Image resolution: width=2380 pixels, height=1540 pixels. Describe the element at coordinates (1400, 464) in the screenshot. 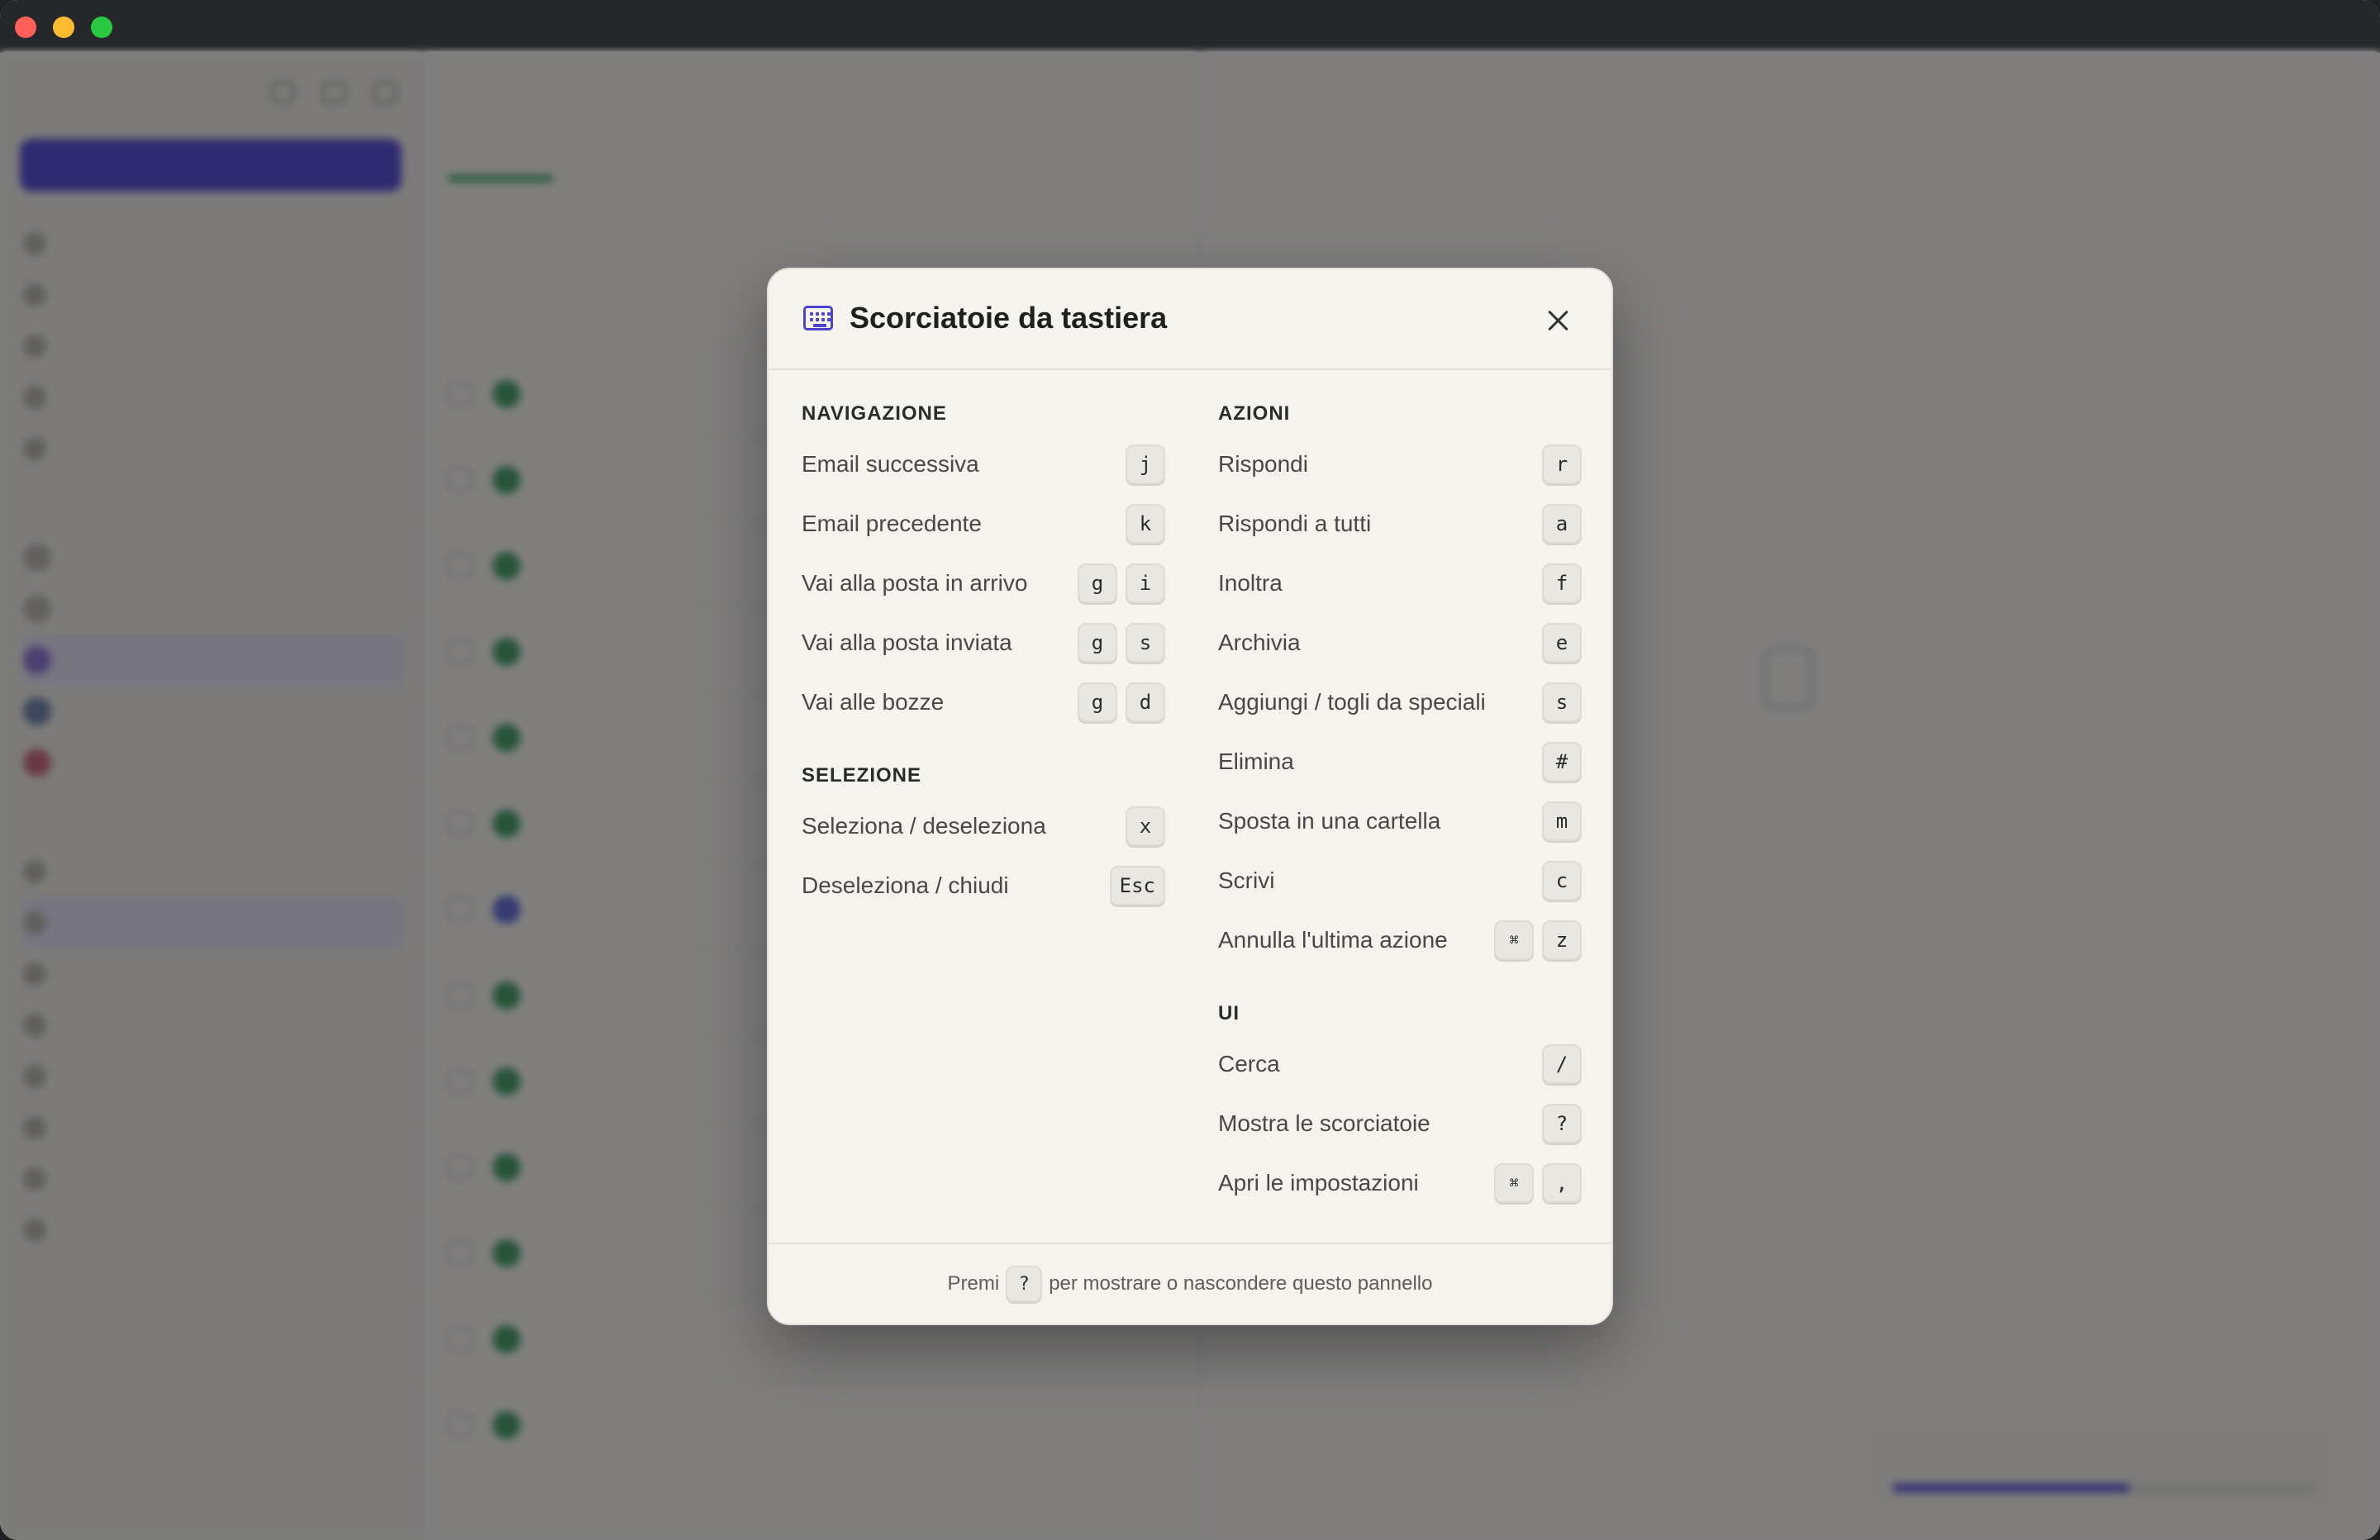

I see `shortcut-row-rispondi: Rispondi r` at that location.